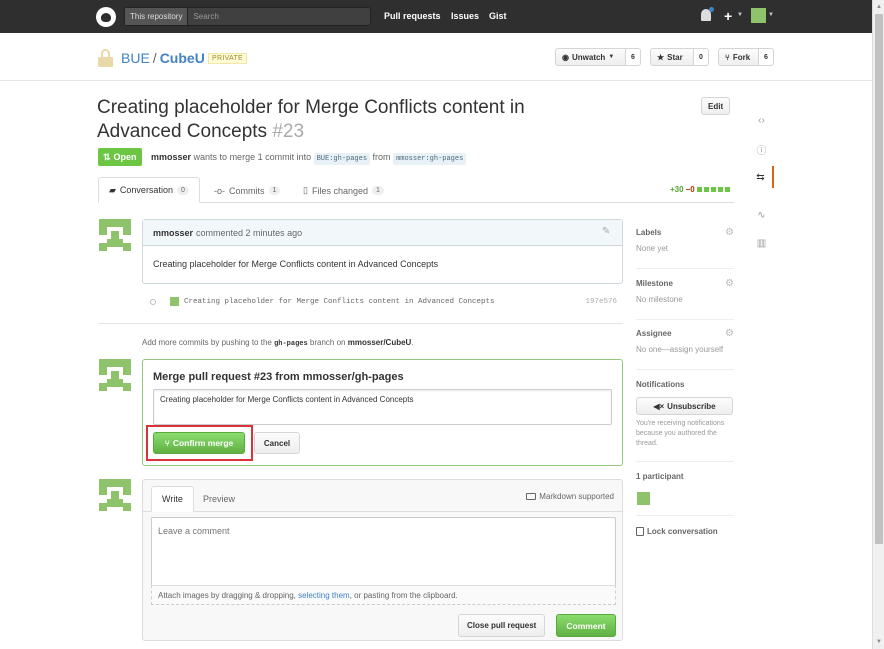  I want to click on comment-author-link: mmosser, so click(173, 233).